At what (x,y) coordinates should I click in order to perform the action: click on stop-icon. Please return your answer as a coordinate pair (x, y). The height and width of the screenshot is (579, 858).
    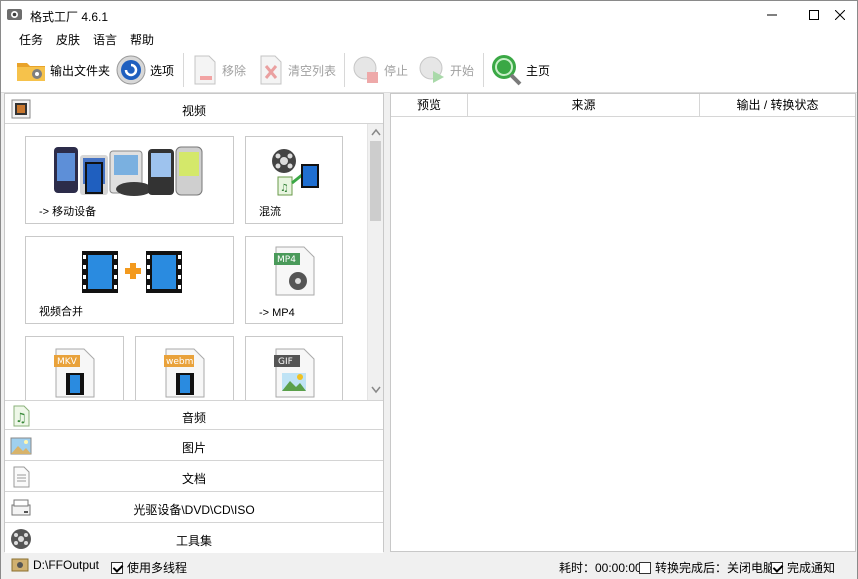
    Looking at the image, I should click on (365, 69).